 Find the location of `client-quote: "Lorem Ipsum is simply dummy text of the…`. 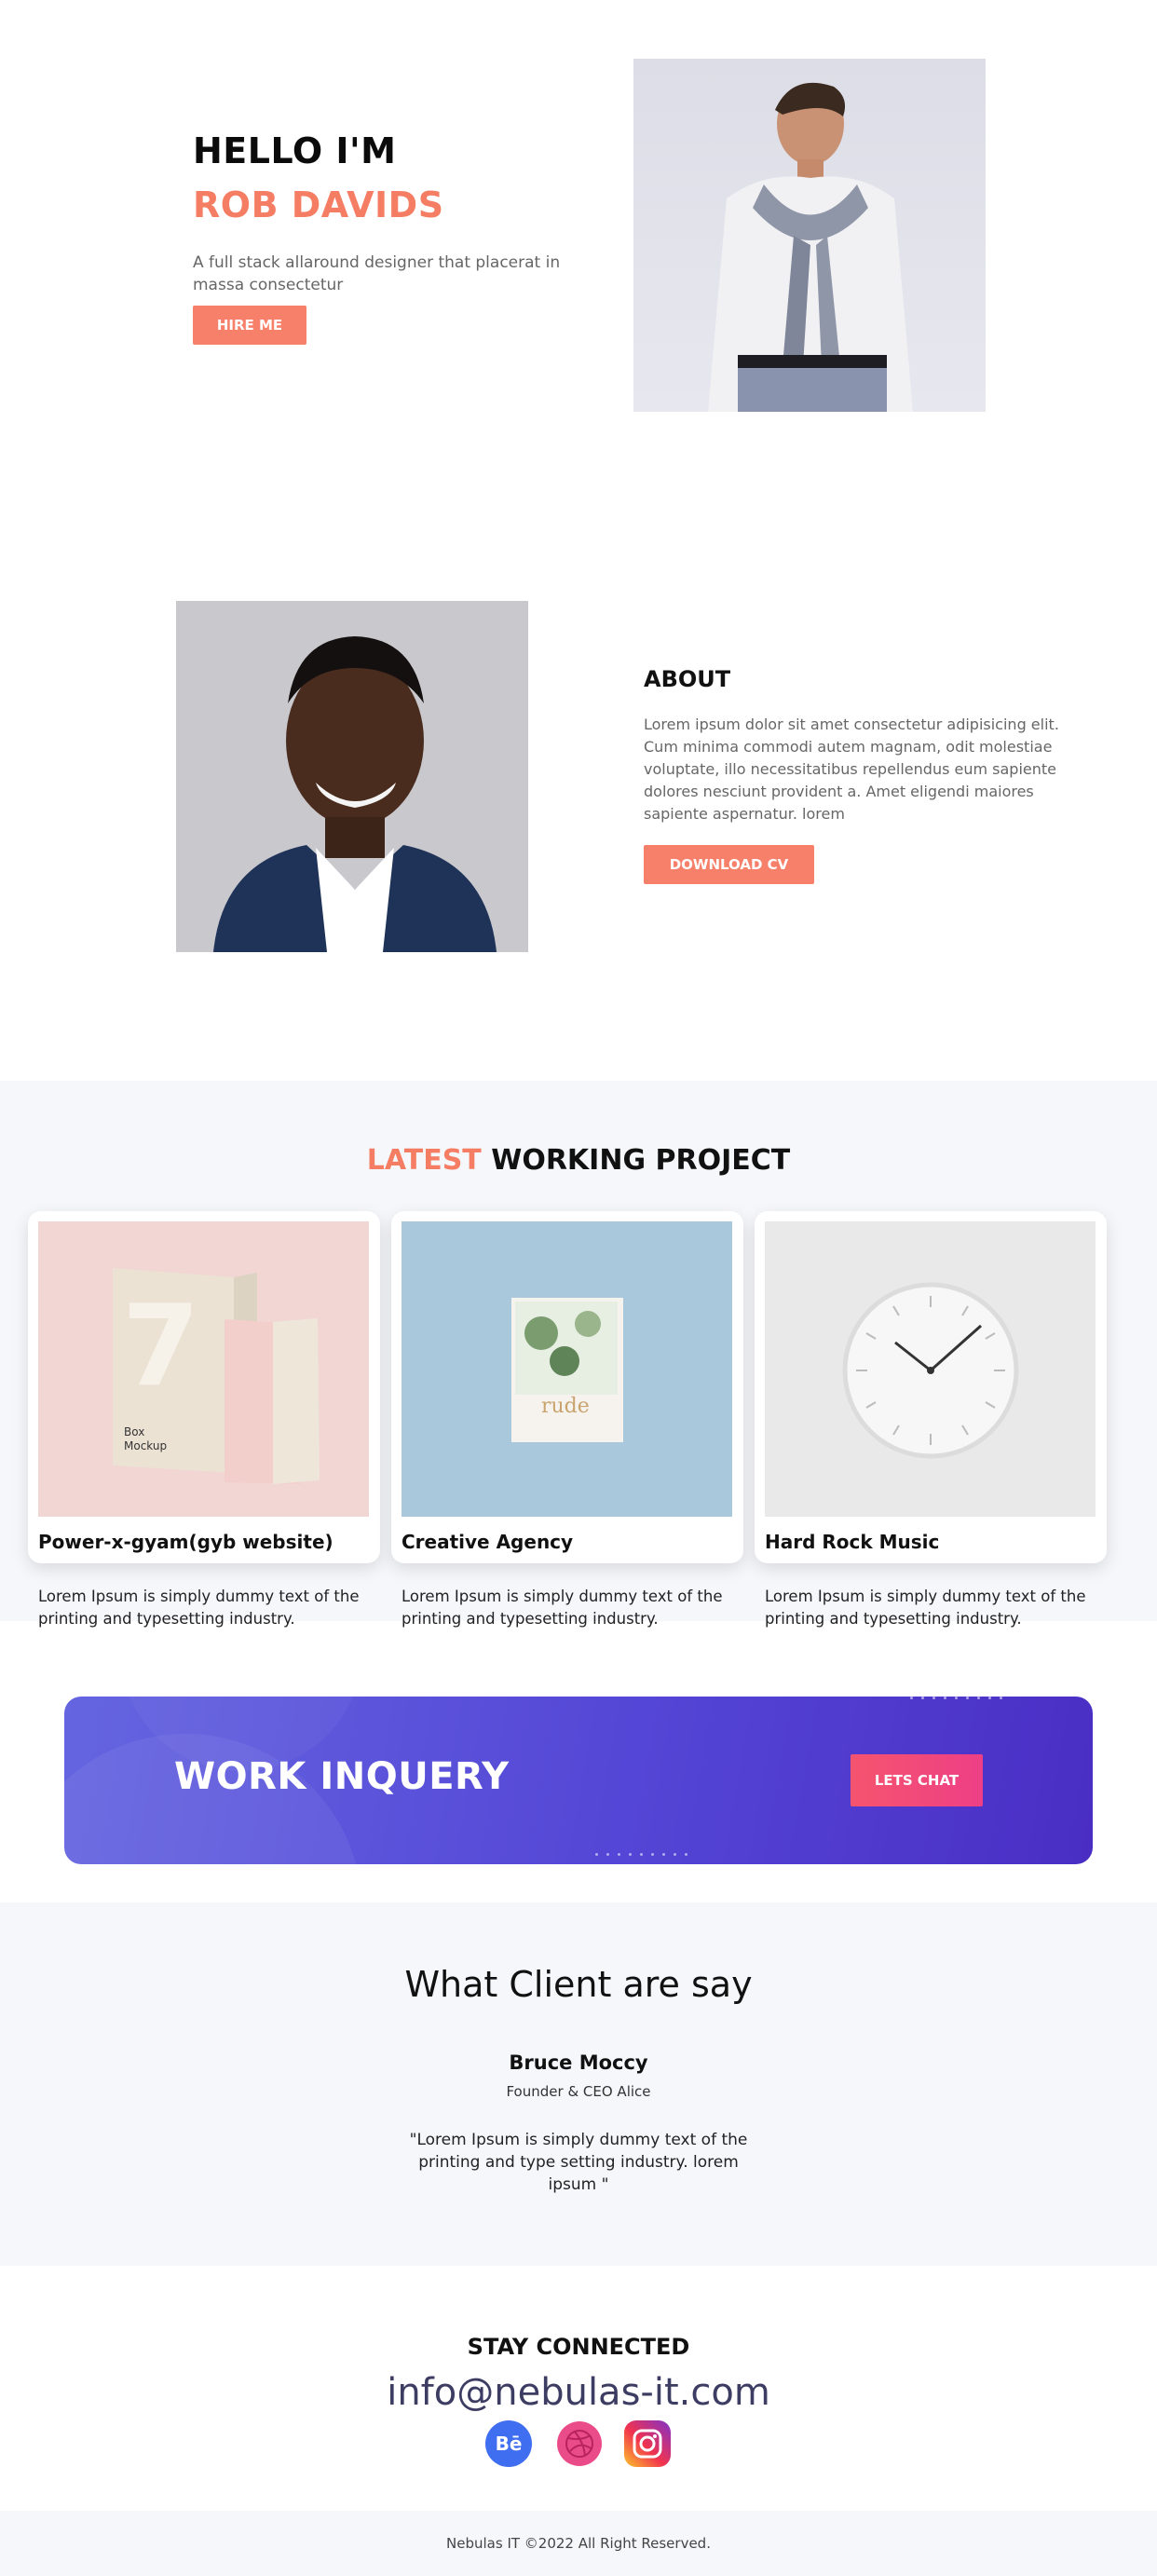

client-quote: "Lorem Ipsum is simply dummy text of the… is located at coordinates (578, 2162).